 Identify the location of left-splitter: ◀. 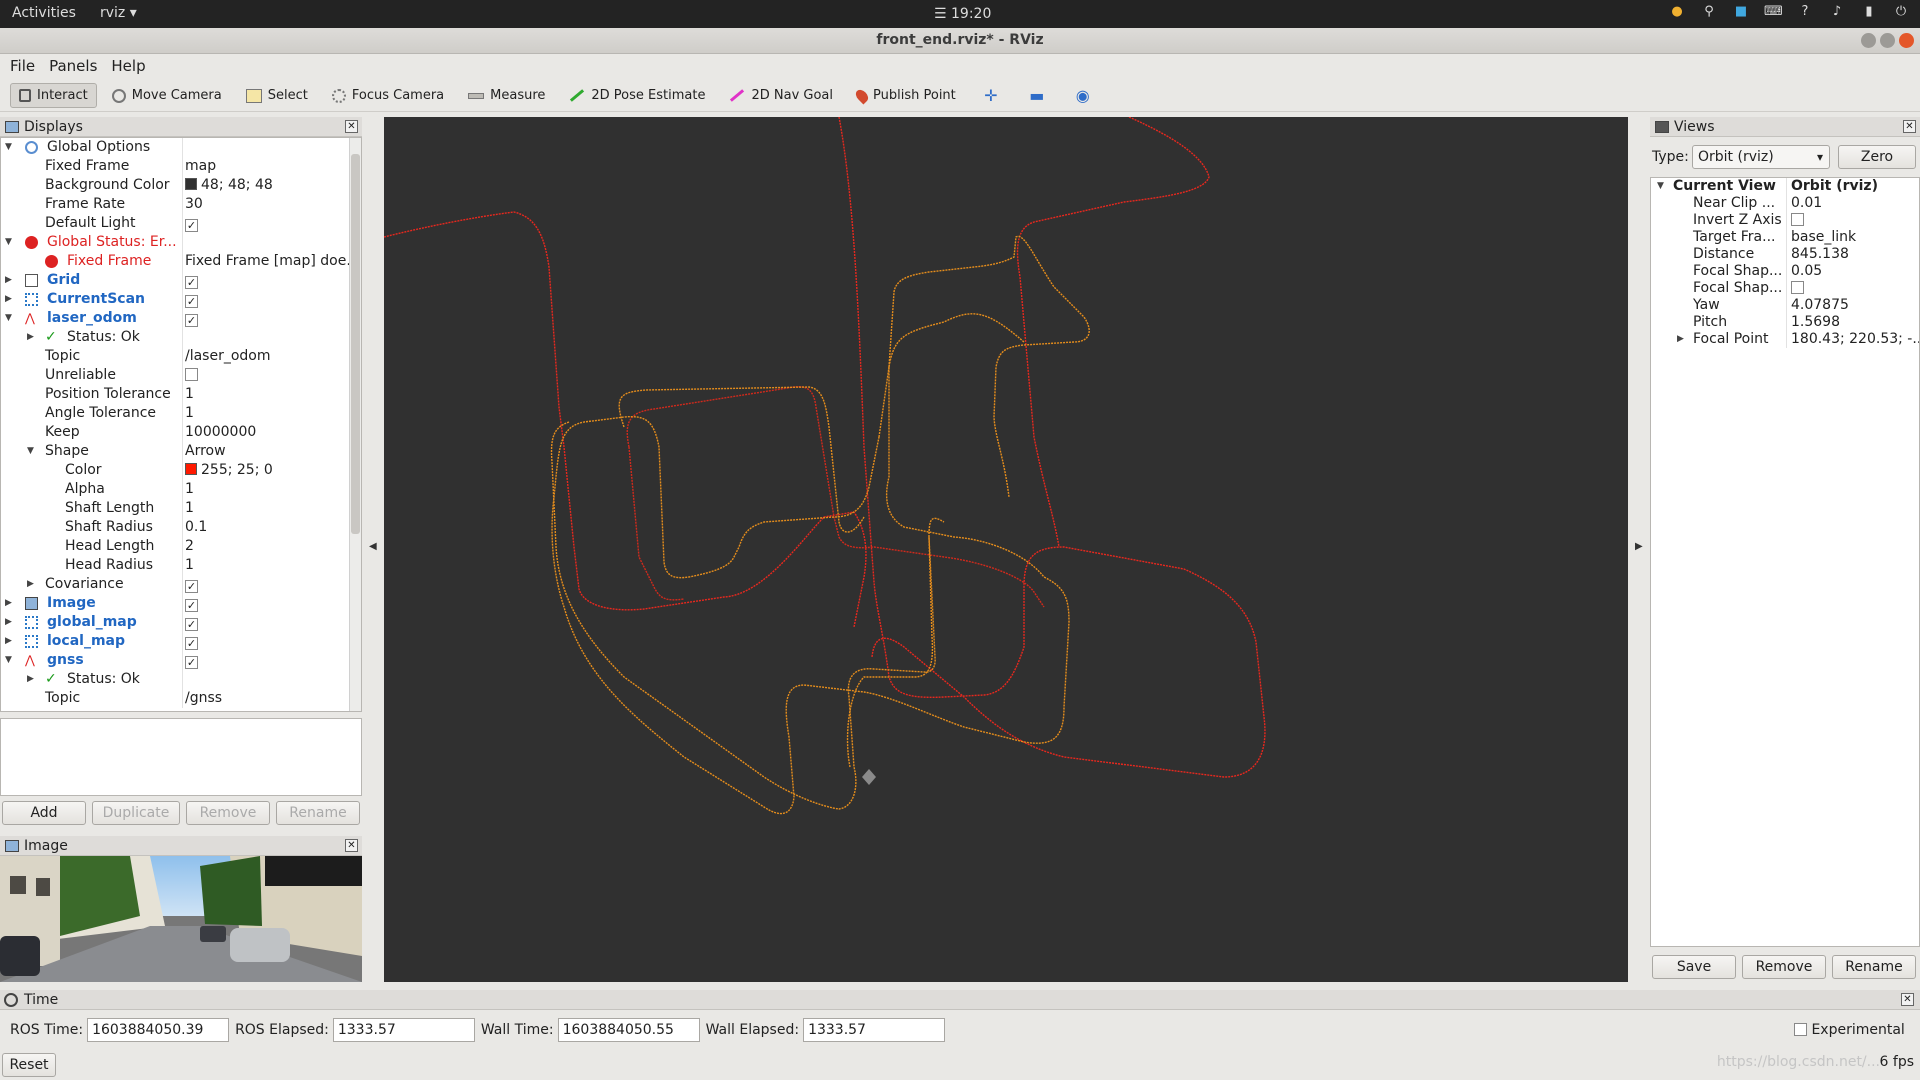
(373, 549).